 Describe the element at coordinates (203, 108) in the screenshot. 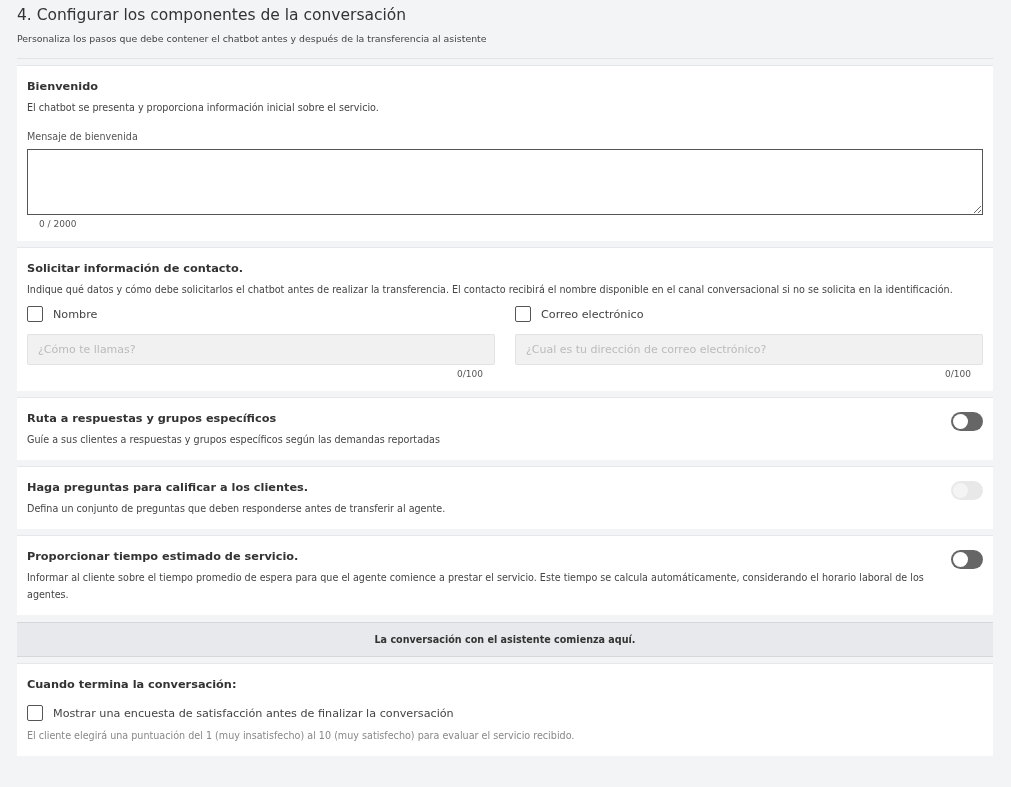

I see `card-description: El chatbot se presenta y proporciona información inicial sobre el servicio.` at that location.